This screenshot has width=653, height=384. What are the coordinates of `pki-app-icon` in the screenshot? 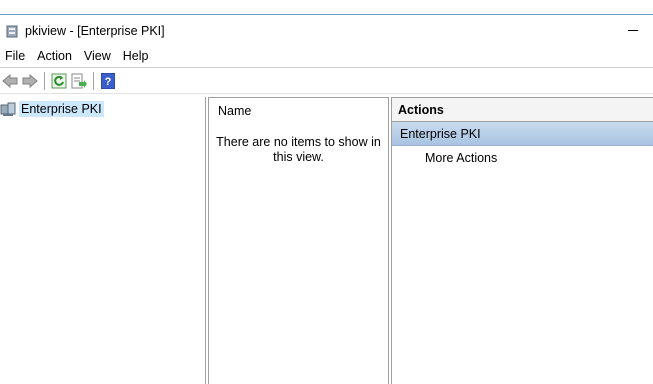 It's located at (12, 31).